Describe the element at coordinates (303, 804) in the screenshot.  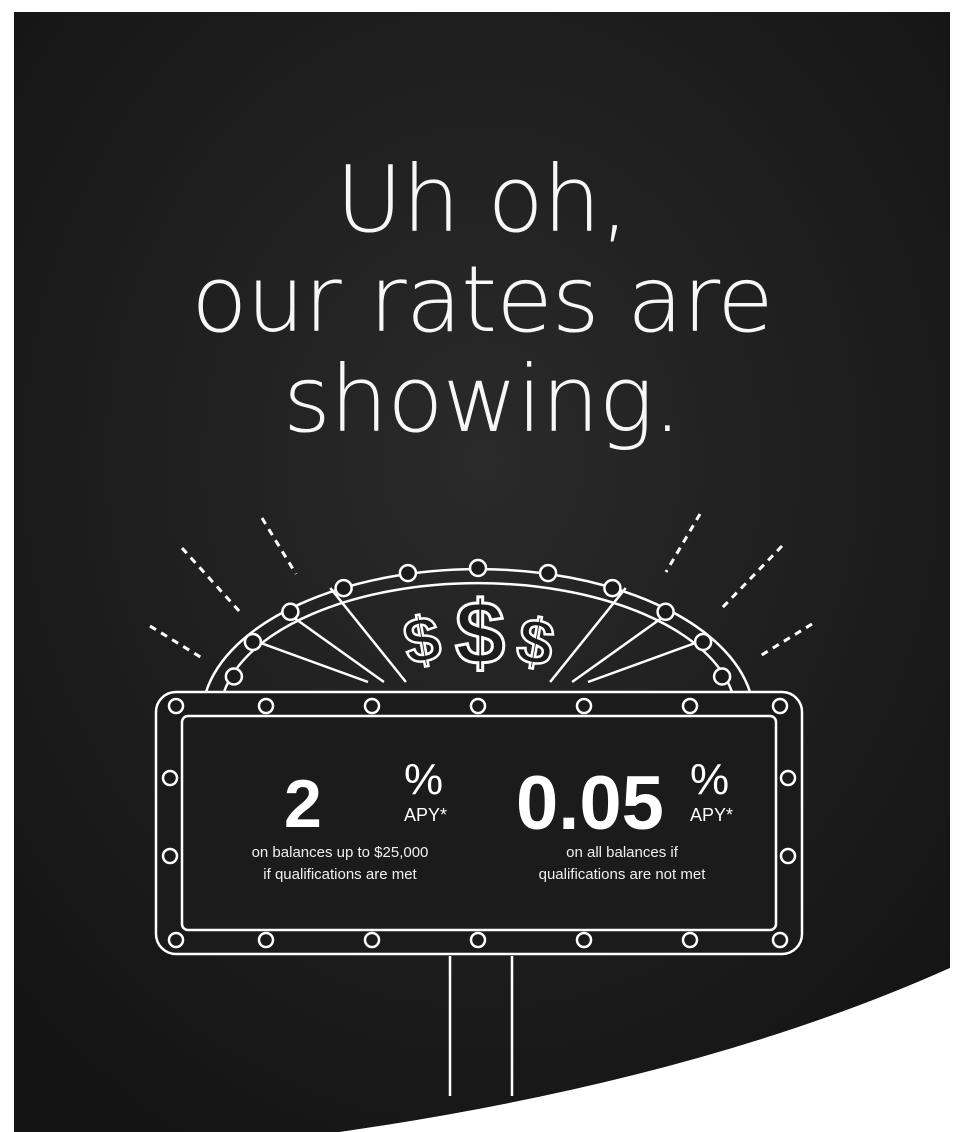
I see `offer-1-rate: 2` at that location.